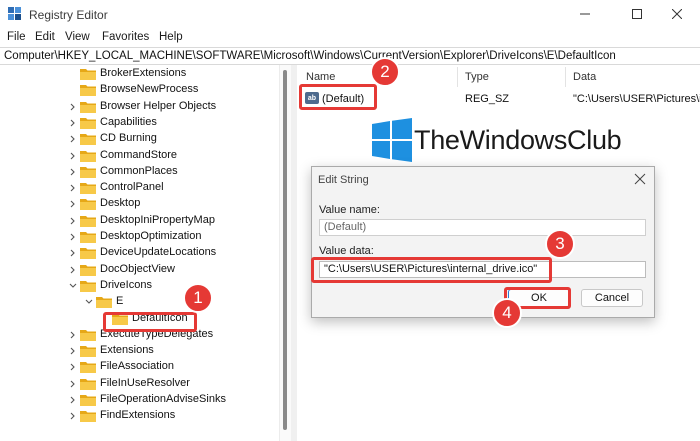 This screenshot has width=700, height=441. Describe the element at coordinates (139, 221) in the screenshot. I see `tree-item: DesktopIniPropertyMap` at that location.